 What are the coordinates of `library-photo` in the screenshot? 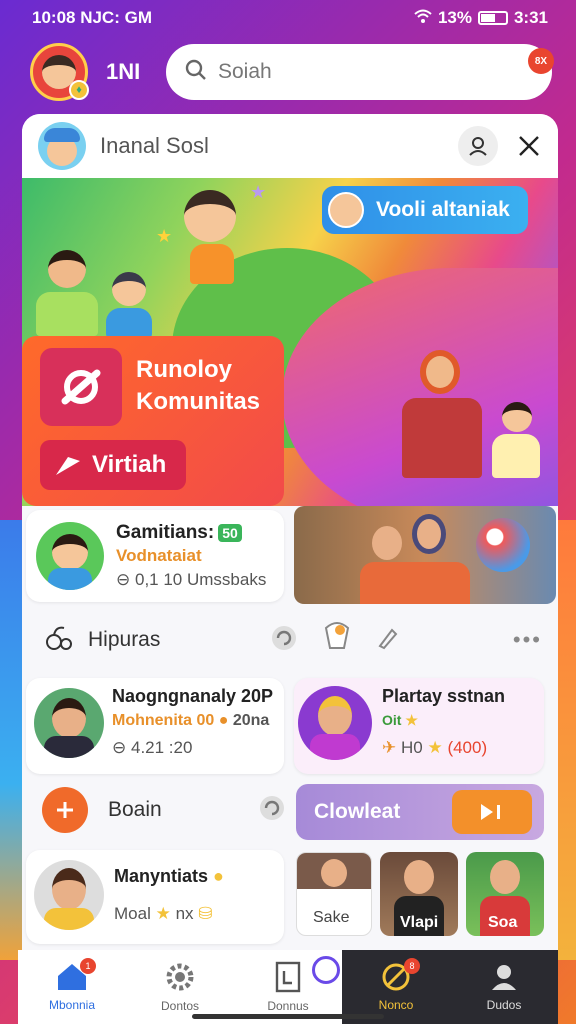 It's located at (425, 555).